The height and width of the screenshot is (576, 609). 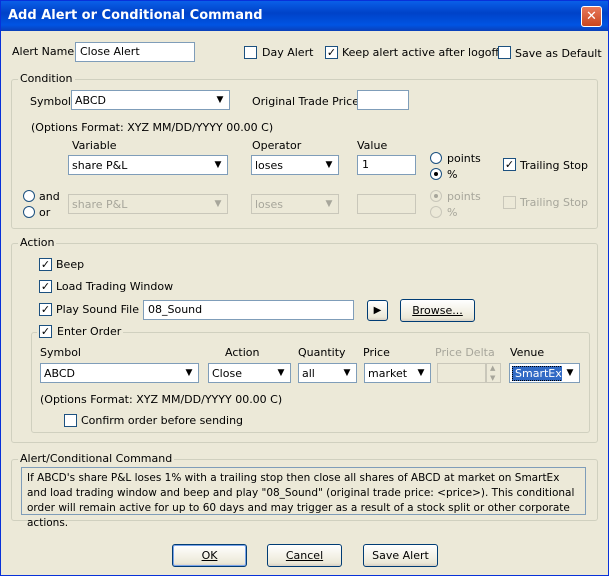 What do you see at coordinates (45, 212) in the screenshot?
I see `or-label: or` at bounding box center [45, 212].